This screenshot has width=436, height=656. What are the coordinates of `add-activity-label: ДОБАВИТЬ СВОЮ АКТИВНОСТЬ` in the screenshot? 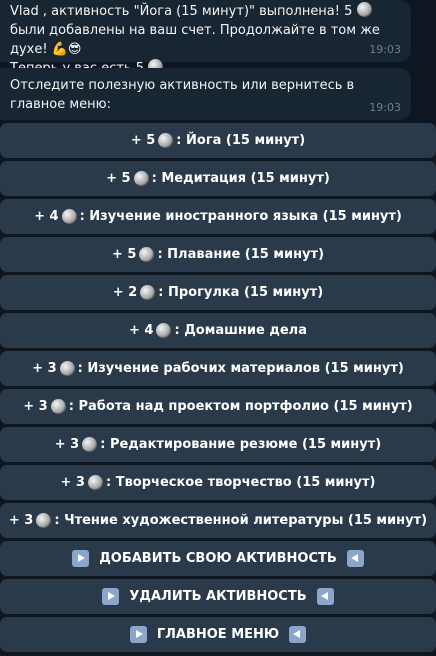 It's located at (218, 558).